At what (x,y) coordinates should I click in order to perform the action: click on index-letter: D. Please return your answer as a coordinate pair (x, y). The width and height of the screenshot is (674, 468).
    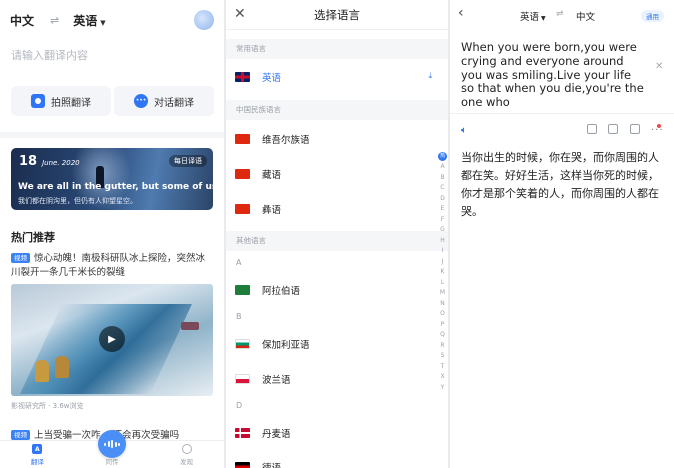
    Looking at the image, I should click on (442, 199).